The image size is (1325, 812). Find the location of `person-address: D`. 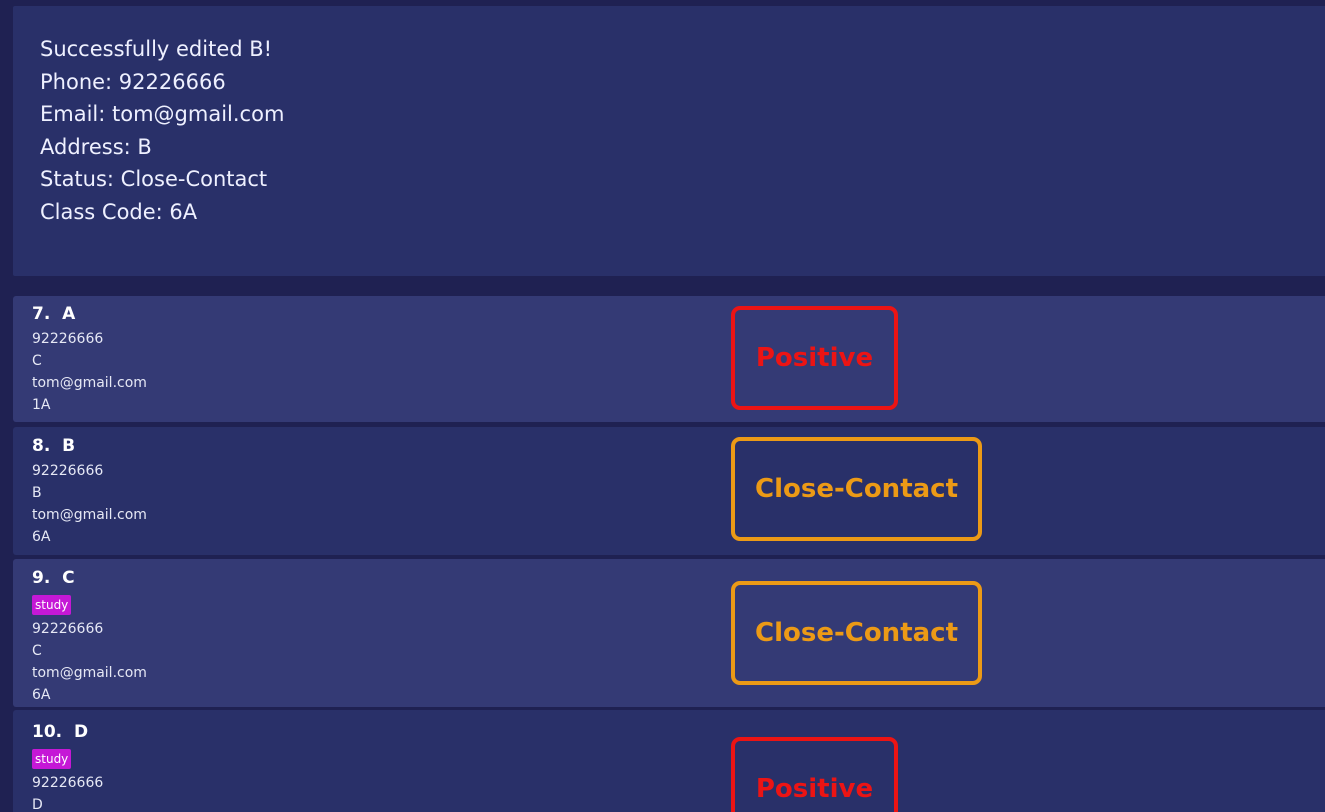

person-address: D is located at coordinates (37, 804).